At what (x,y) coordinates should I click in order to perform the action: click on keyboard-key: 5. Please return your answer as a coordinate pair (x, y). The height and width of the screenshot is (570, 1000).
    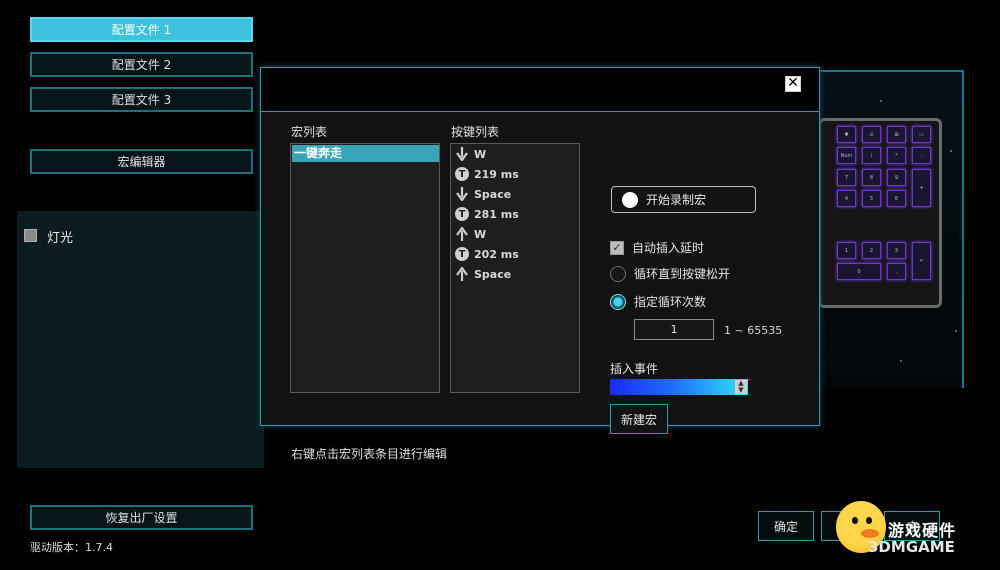
    Looking at the image, I should click on (871, 198).